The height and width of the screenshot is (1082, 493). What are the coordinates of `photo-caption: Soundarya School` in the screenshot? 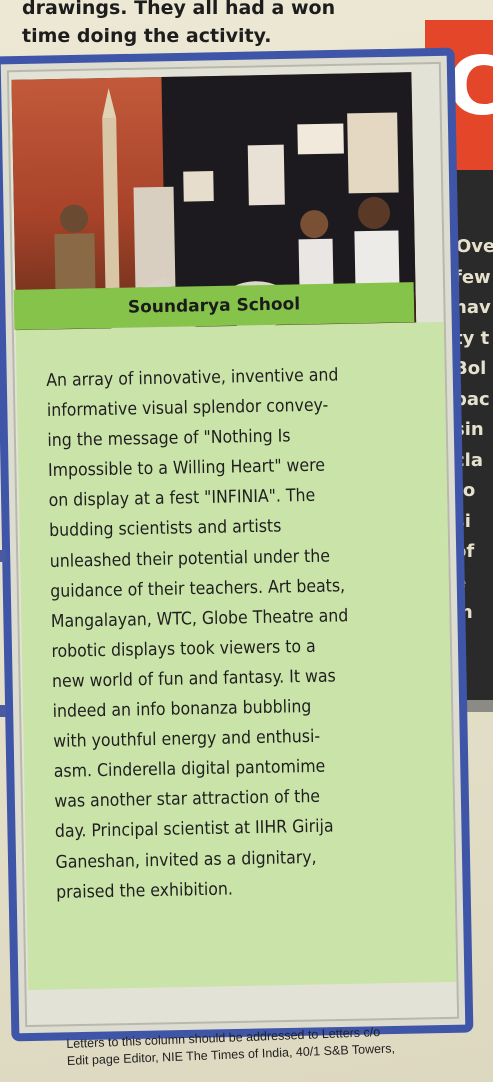 It's located at (214, 306).